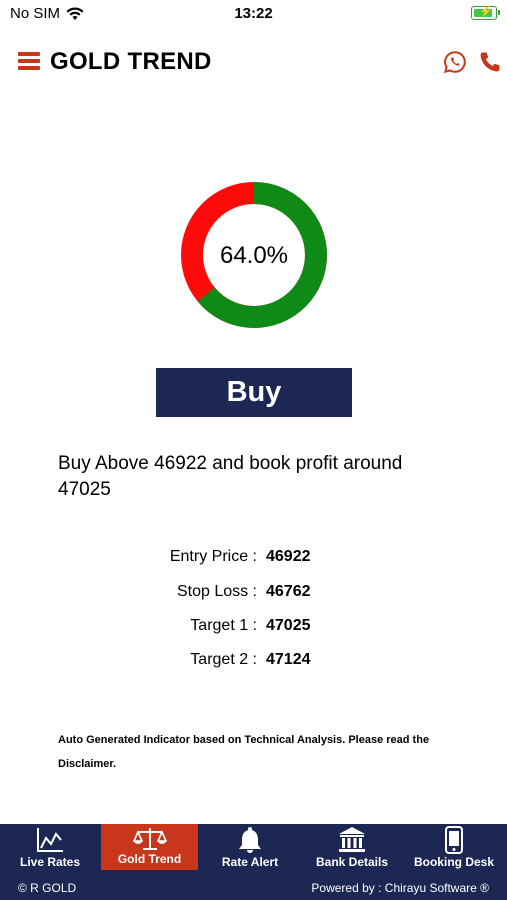 The width and height of the screenshot is (507, 900). Describe the element at coordinates (400, 888) in the screenshot. I see `powered-by-text: Powered by : Chirayu Software ®` at that location.